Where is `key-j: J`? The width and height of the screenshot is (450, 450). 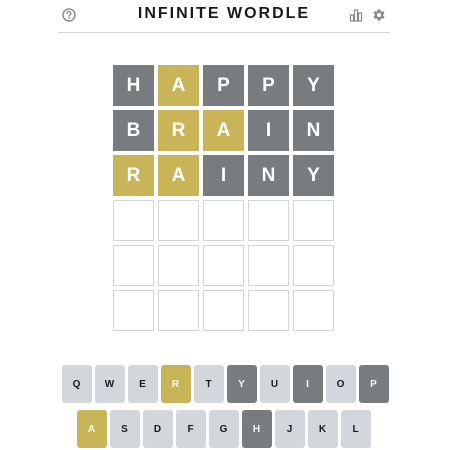 key-j: J is located at coordinates (289, 429).